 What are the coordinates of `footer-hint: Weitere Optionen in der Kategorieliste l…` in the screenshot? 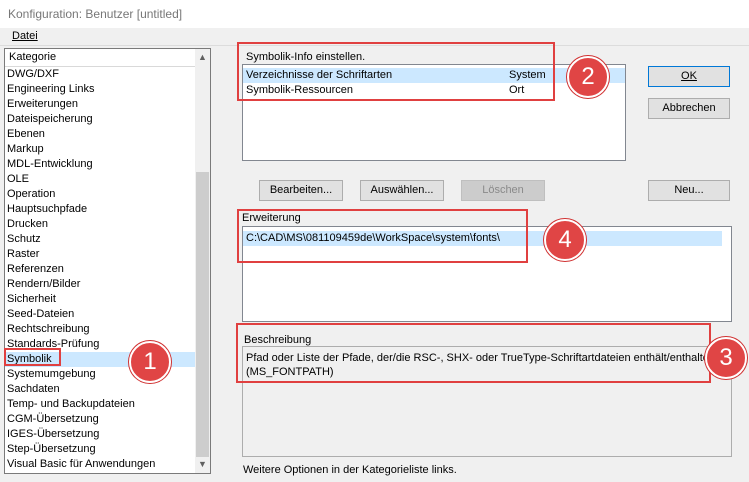 It's located at (350, 470).